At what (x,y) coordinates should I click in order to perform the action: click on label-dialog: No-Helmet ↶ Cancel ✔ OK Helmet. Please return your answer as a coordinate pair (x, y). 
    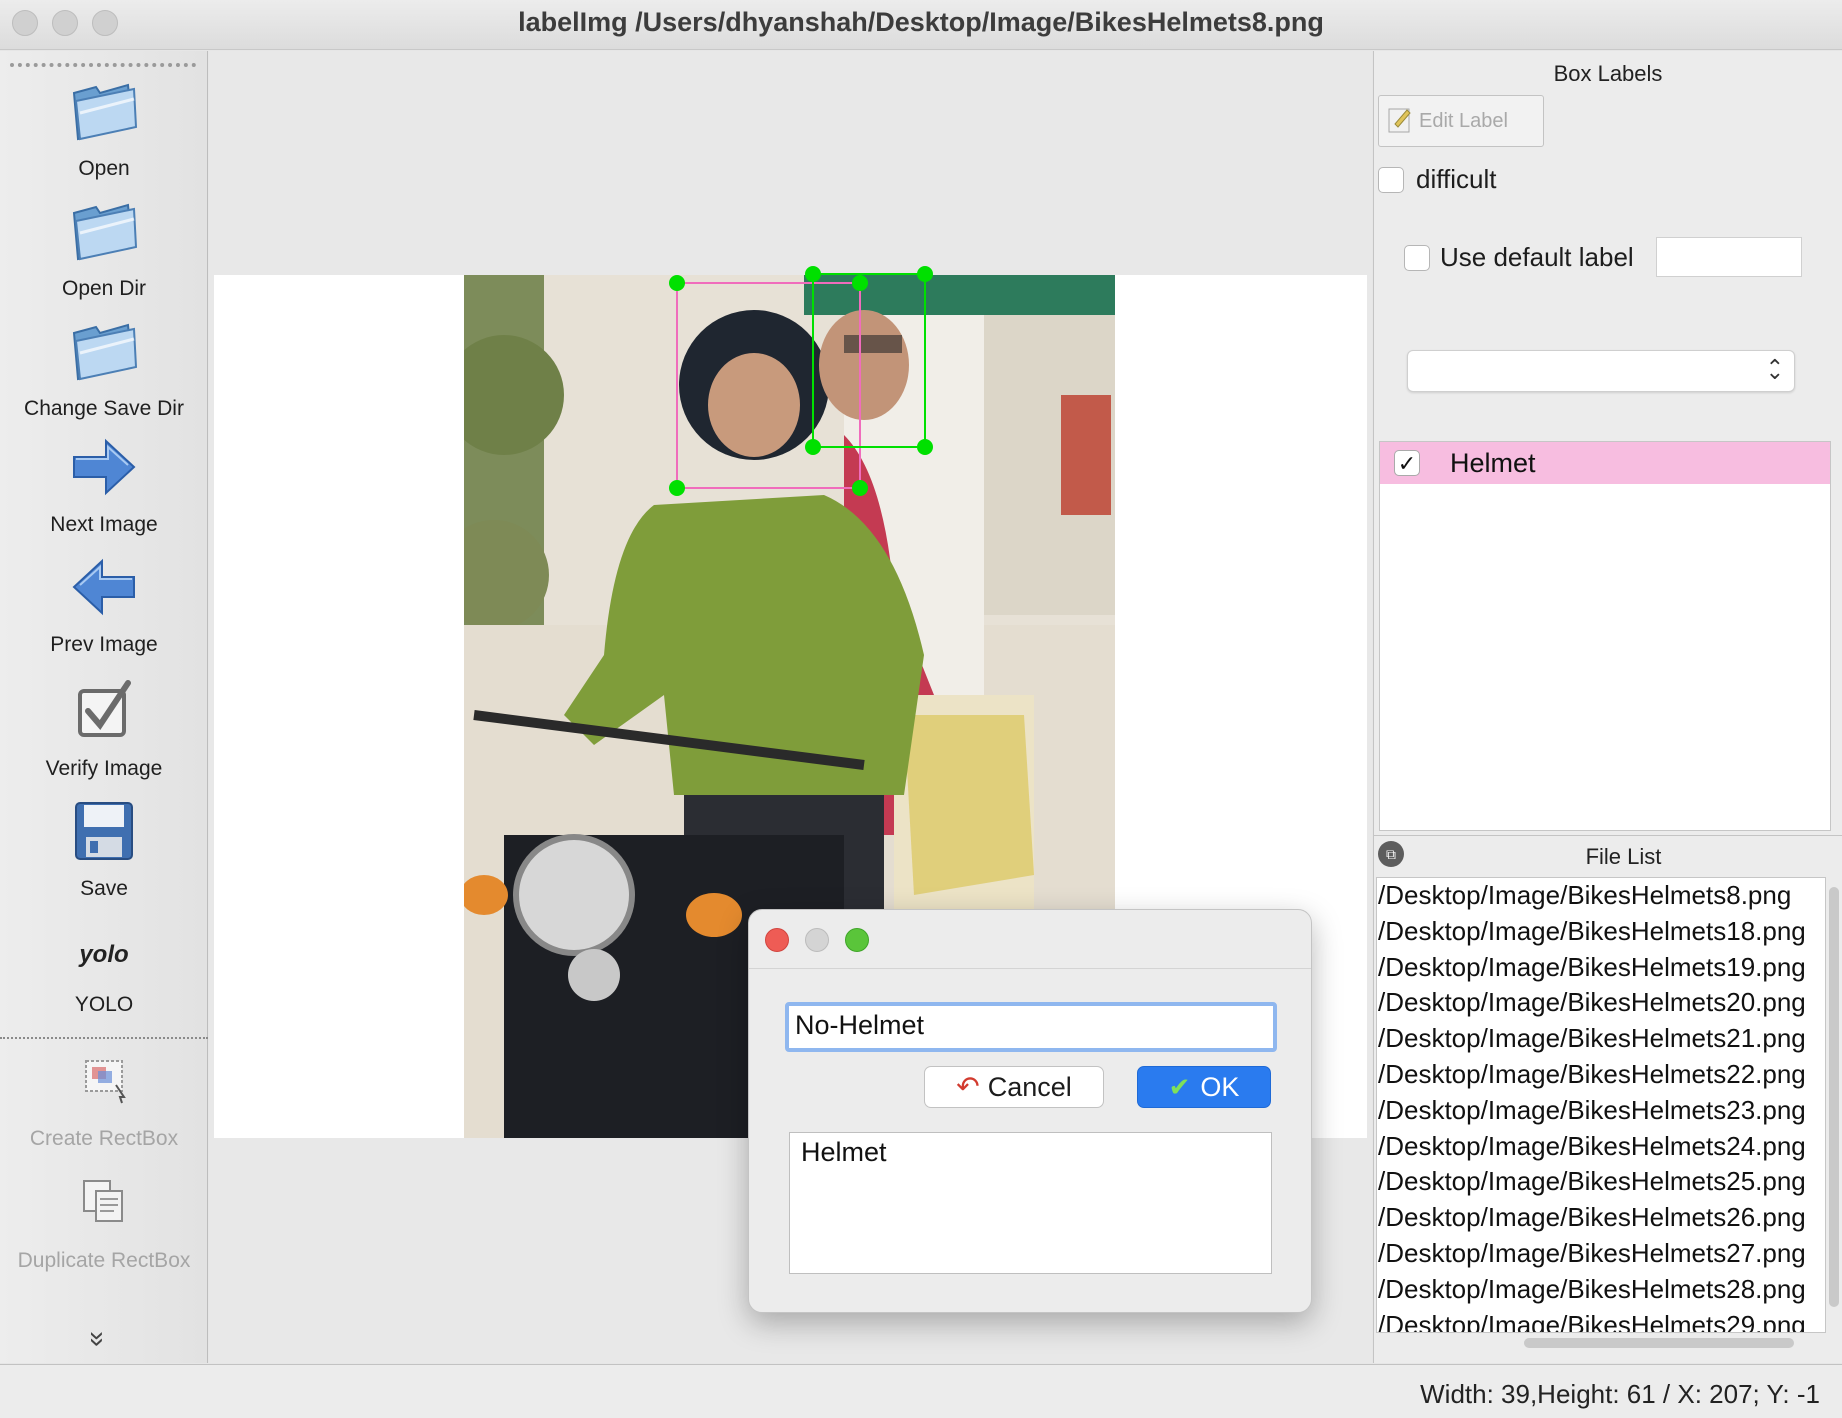
    Looking at the image, I should click on (1030, 1111).